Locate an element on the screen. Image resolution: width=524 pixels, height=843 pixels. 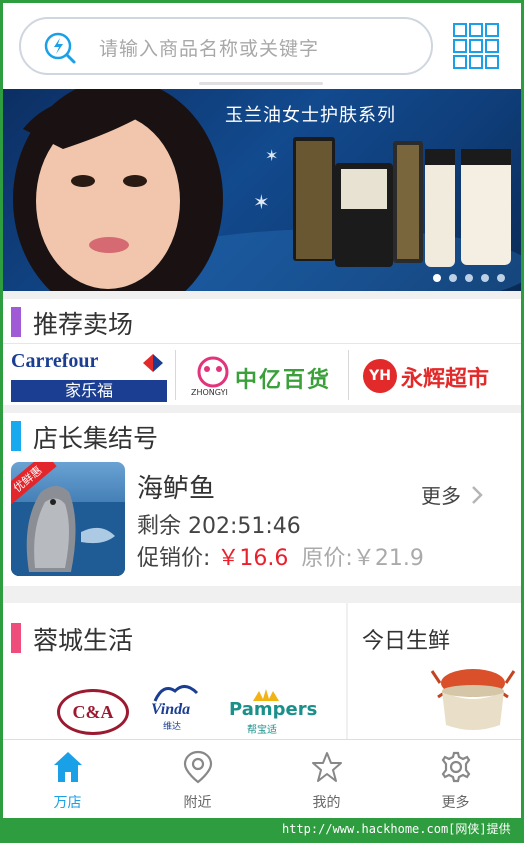
mall-subtitle: 家乐福 is located at coordinates (89, 391).